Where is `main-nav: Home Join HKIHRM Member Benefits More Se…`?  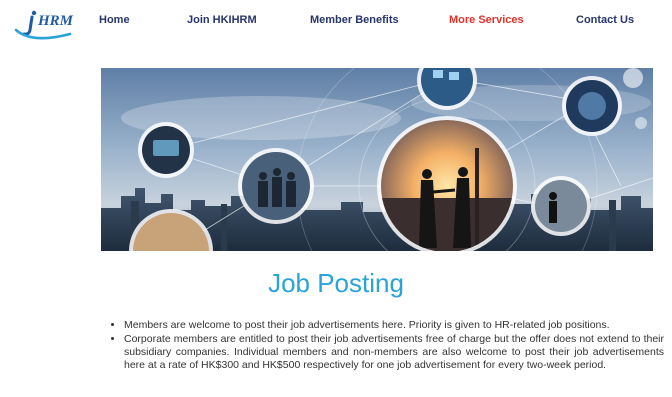
main-nav: Home Join HKIHRM Member Benefits More Se… is located at coordinates (336, 21).